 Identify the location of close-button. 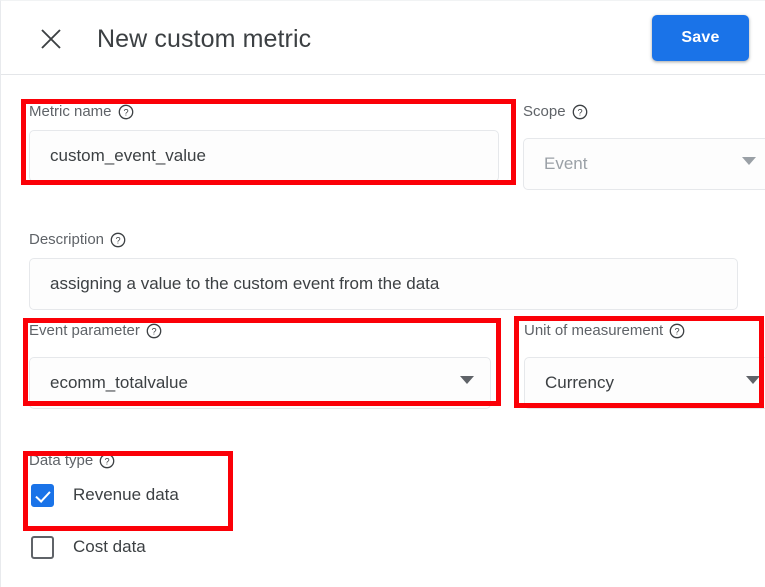
(51, 39).